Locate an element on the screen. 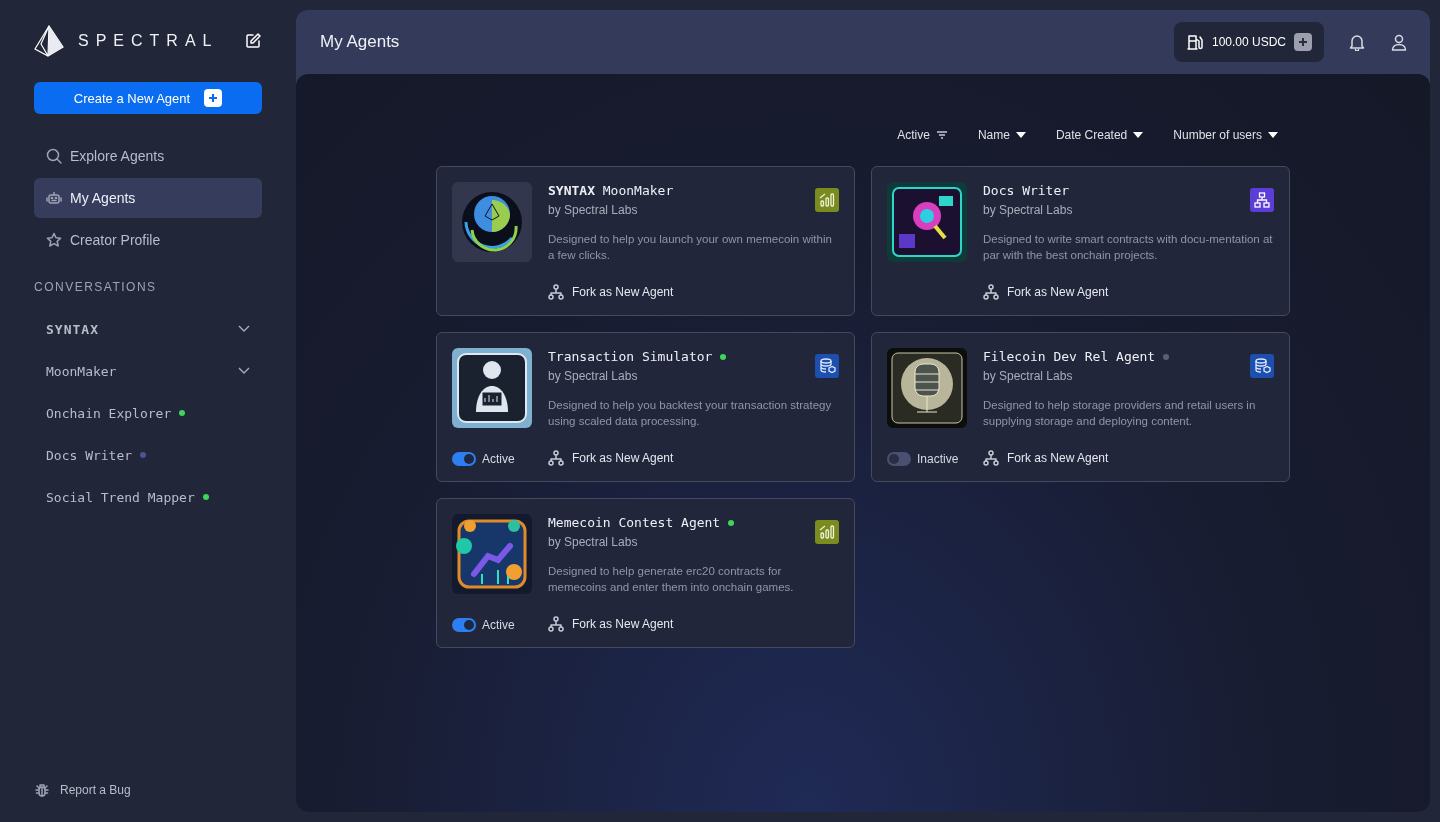  logo-wordmark: SPECTRAL is located at coordinates (148, 41).